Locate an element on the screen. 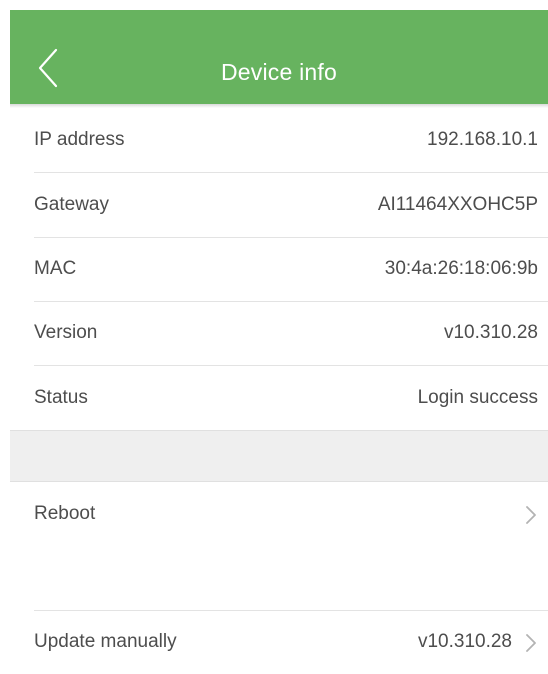  mac-value: 30:4a:26:18:06:9b is located at coordinates (461, 268).